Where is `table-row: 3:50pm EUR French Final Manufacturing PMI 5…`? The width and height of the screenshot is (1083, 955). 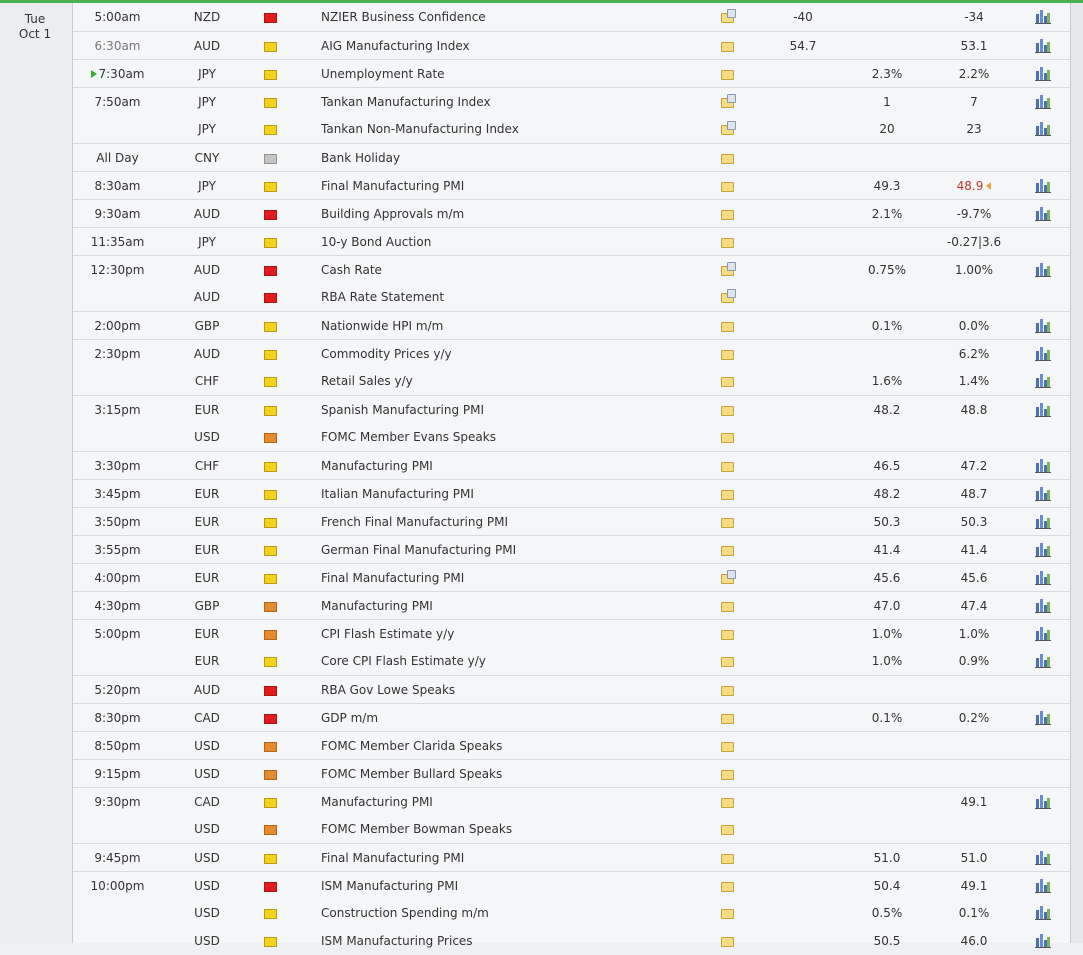 table-row: 3:50pm EUR French Final Manufacturing PMI 5… is located at coordinates (571, 521).